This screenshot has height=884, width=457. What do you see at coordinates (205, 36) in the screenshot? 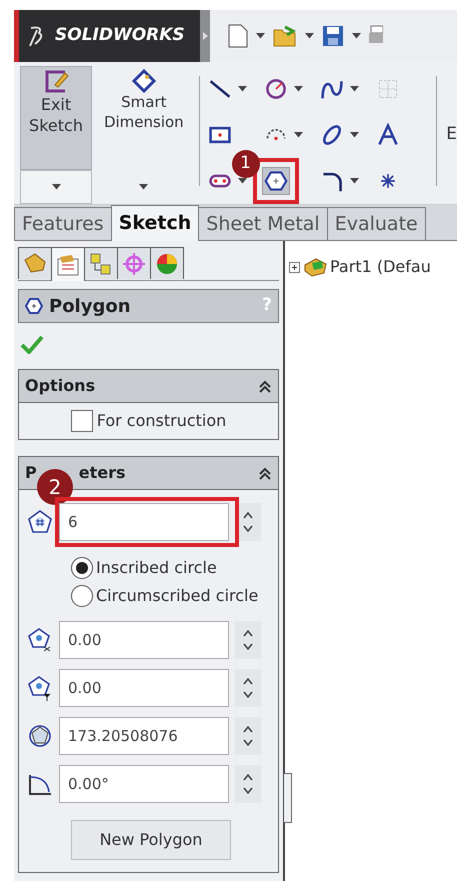
I see `expand-arrow-icon` at bounding box center [205, 36].